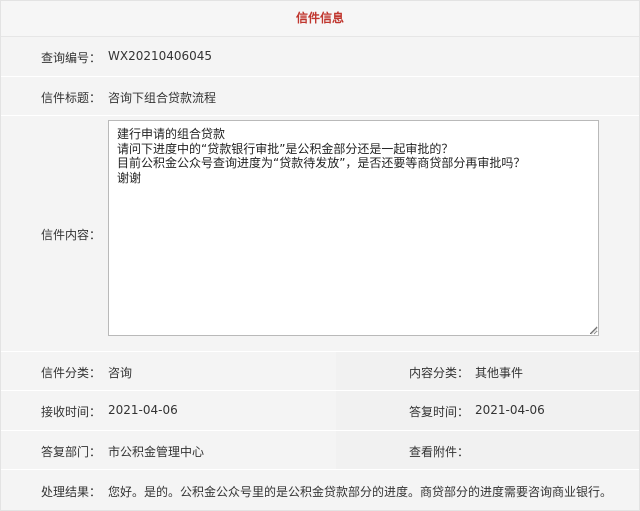  I want to click on row-subject: 信件标题： 咨询下组合贷款流程, so click(320, 96).